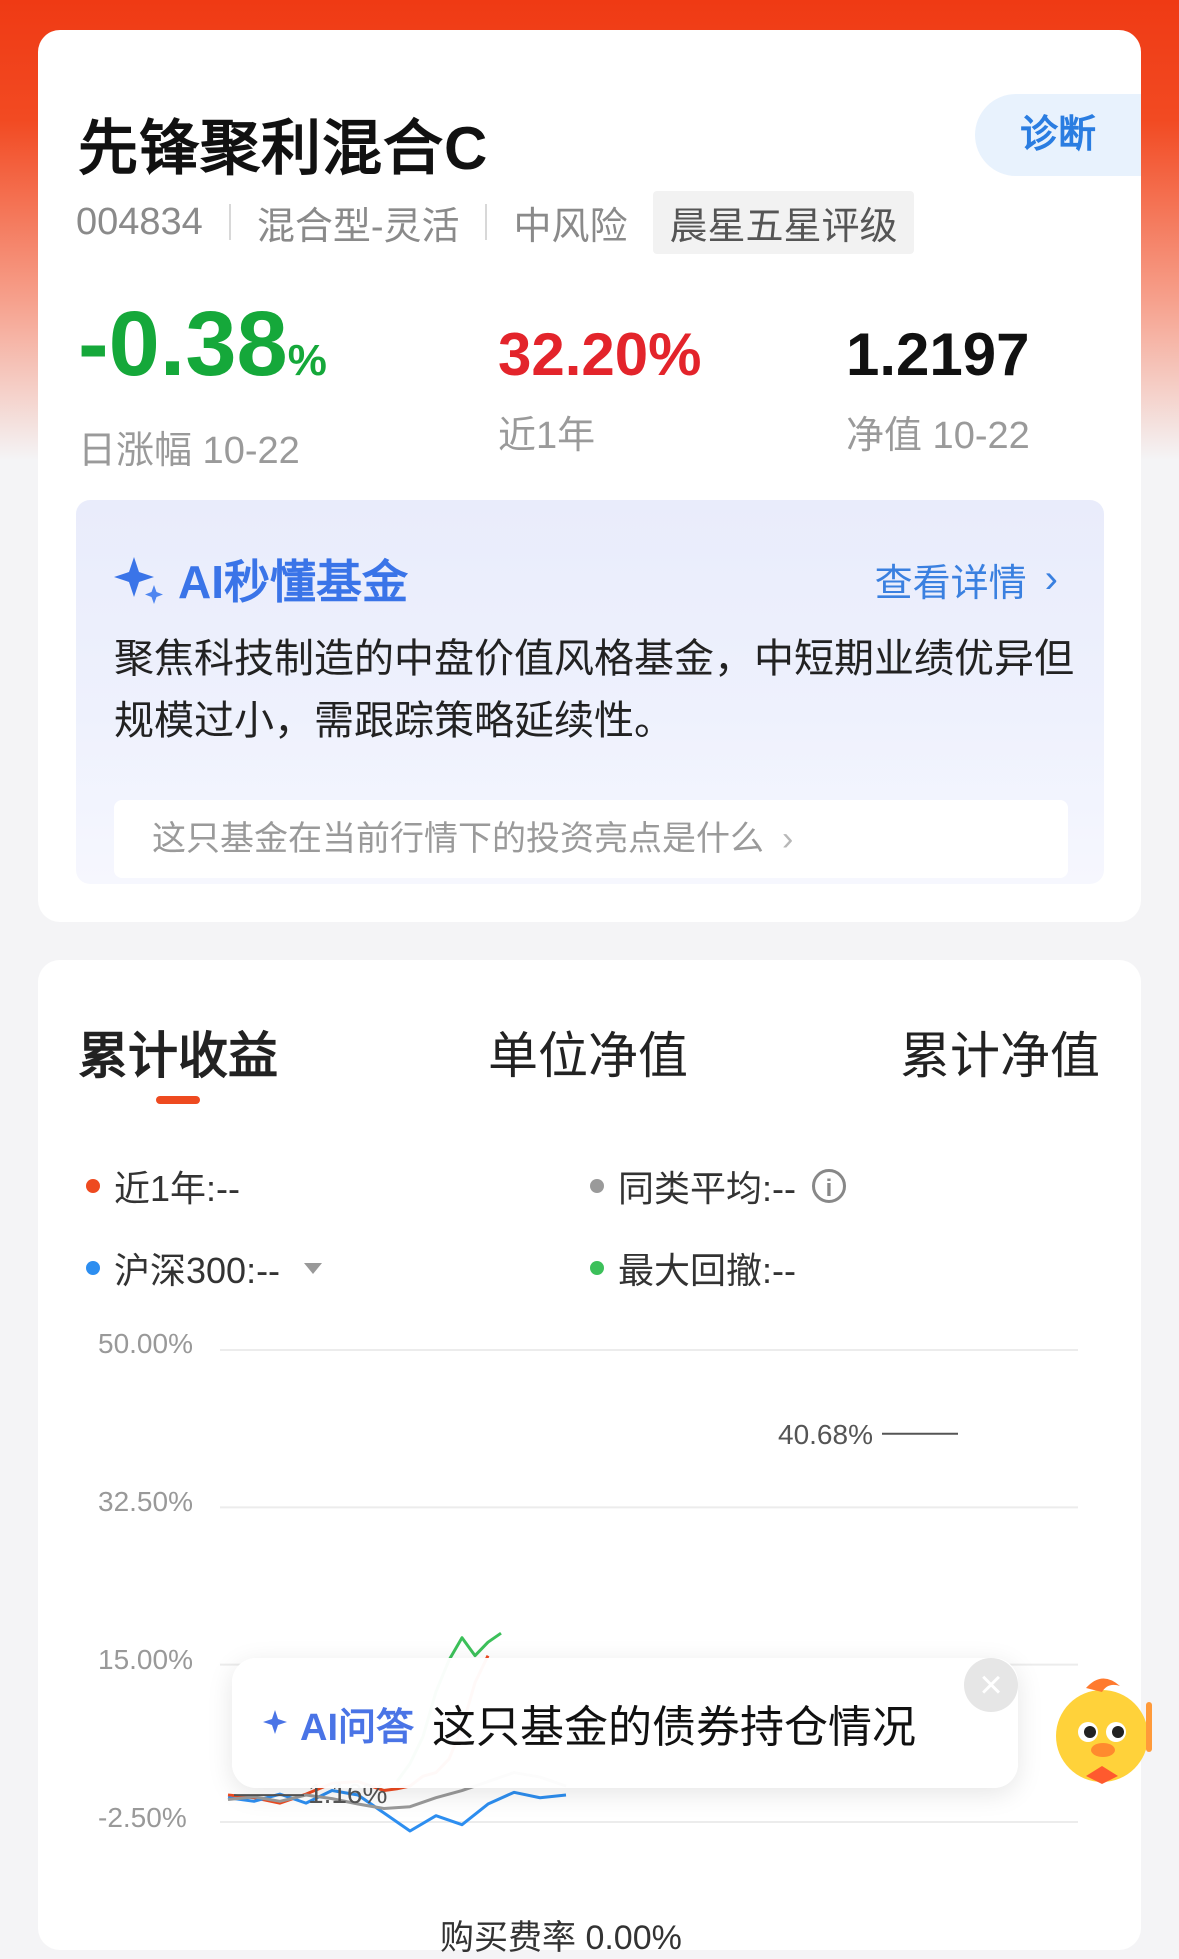  I want to click on ai-suggested-question: 这只基金在当前行情下的投资亮点是什么 ›, so click(591, 839).